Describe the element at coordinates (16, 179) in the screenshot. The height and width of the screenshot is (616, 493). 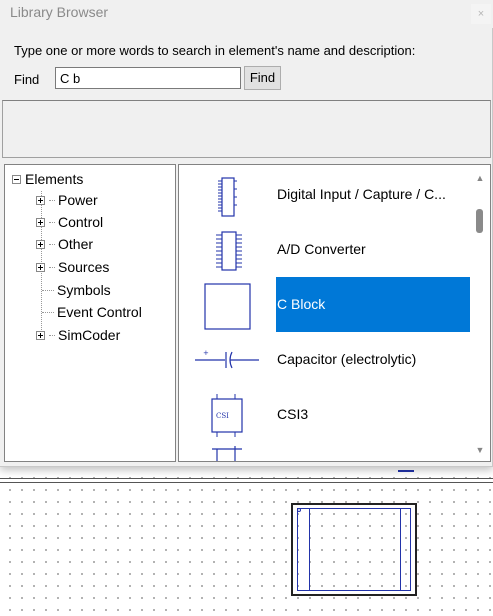
I see `collapse-icon` at that location.